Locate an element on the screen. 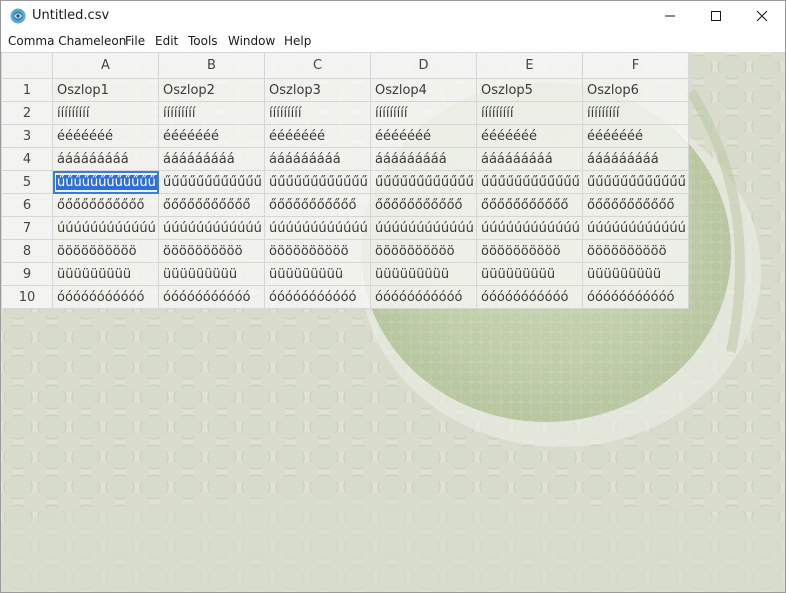 The width and height of the screenshot is (786, 593). cell-a9: üüüüüüüüü is located at coordinates (105, 274).